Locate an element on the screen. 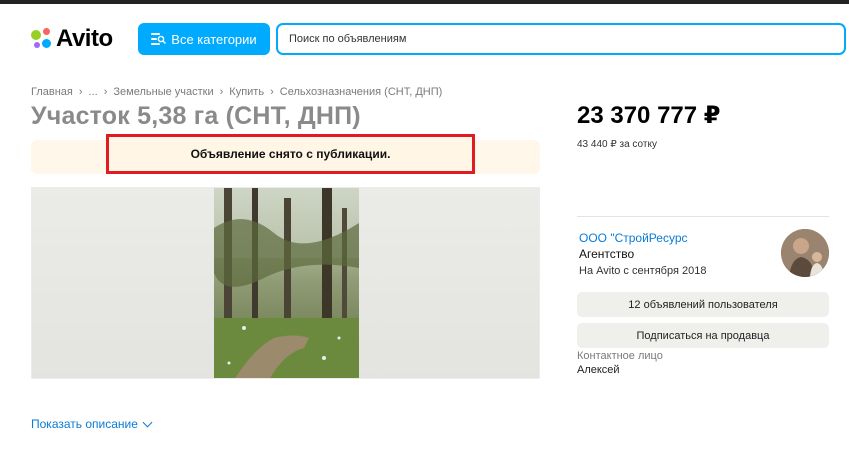  breadcrumb-item-land: Земельные участки is located at coordinates (163, 92).